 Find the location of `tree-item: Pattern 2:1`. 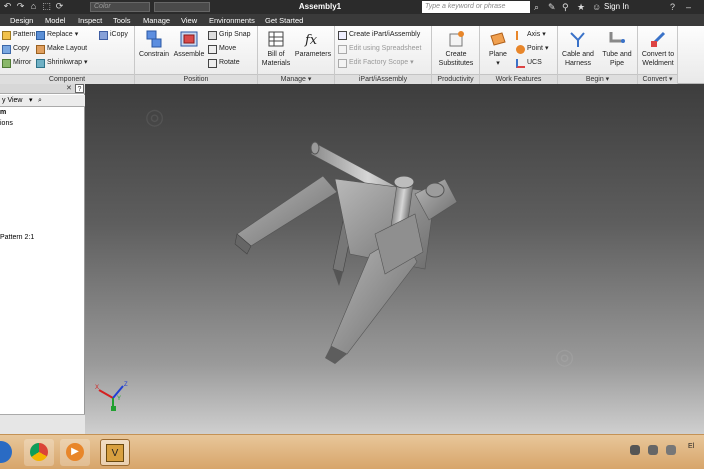

tree-item: Pattern 2:1 is located at coordinates (17, 238).